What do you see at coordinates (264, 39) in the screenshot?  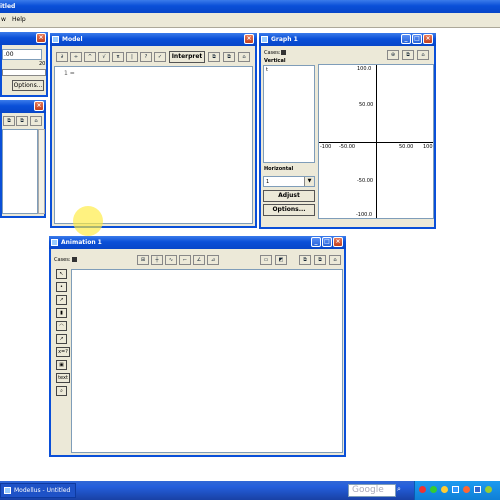 I see `window-icon` at bounding box center [264, 39].